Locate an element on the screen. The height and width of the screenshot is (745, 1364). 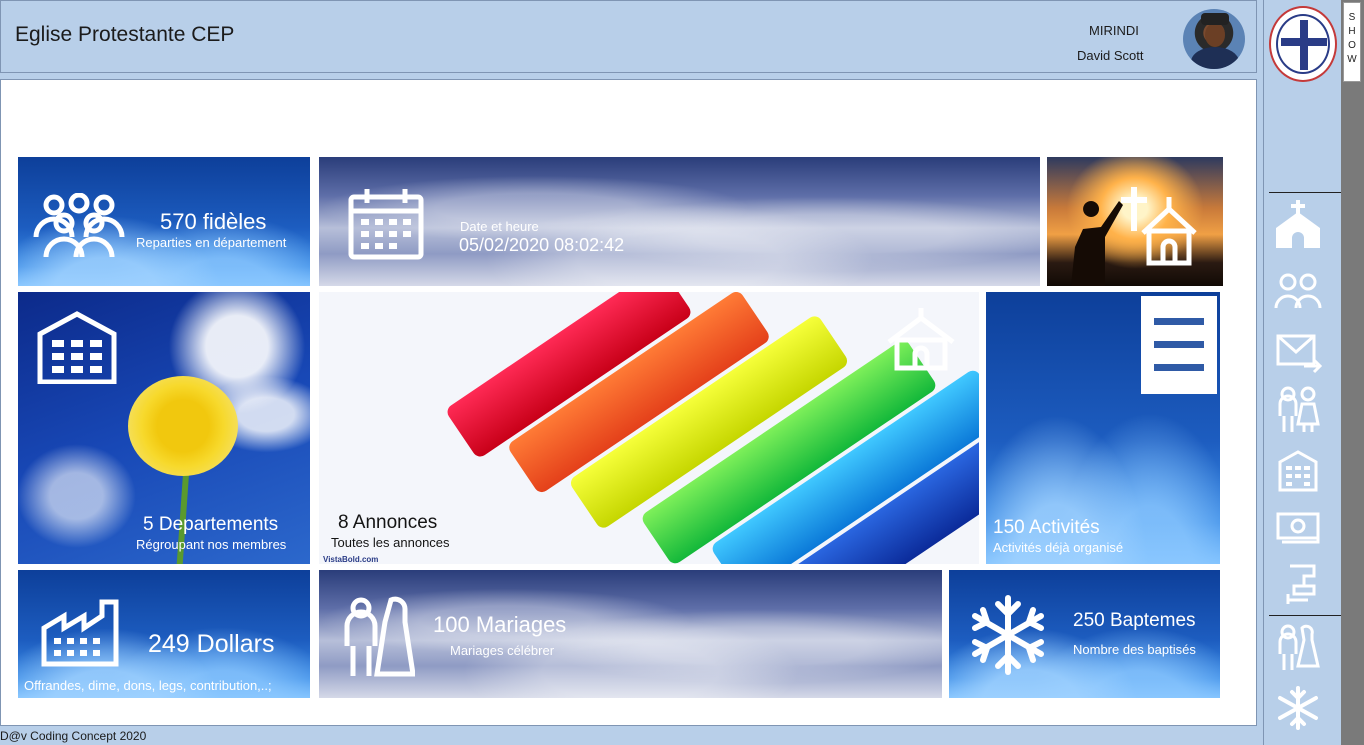
annonces-subtitle: Toutes les annonces is located at coordinates (390, 542).